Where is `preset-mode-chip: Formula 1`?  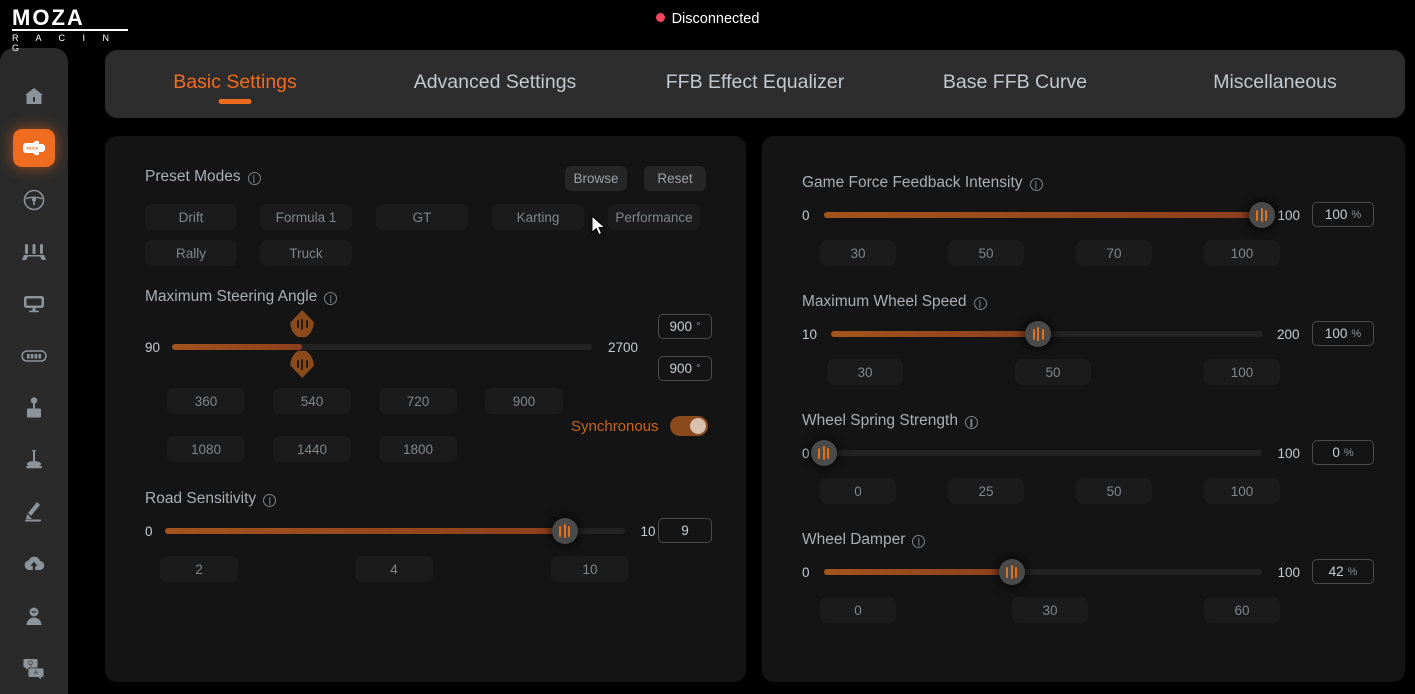
preset-mode-chip: Formula 1 is located at coordinates (306, 217).